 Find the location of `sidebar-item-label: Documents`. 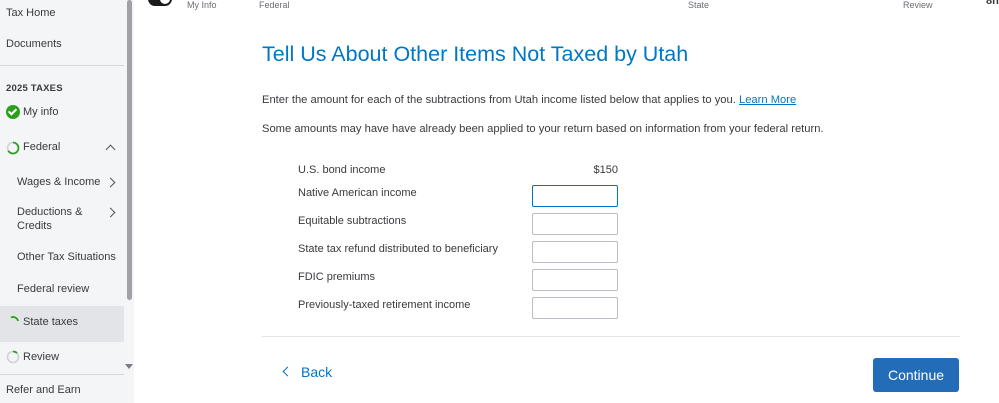

sidebar-item-label: Documents is located at coordinates (34, 44).